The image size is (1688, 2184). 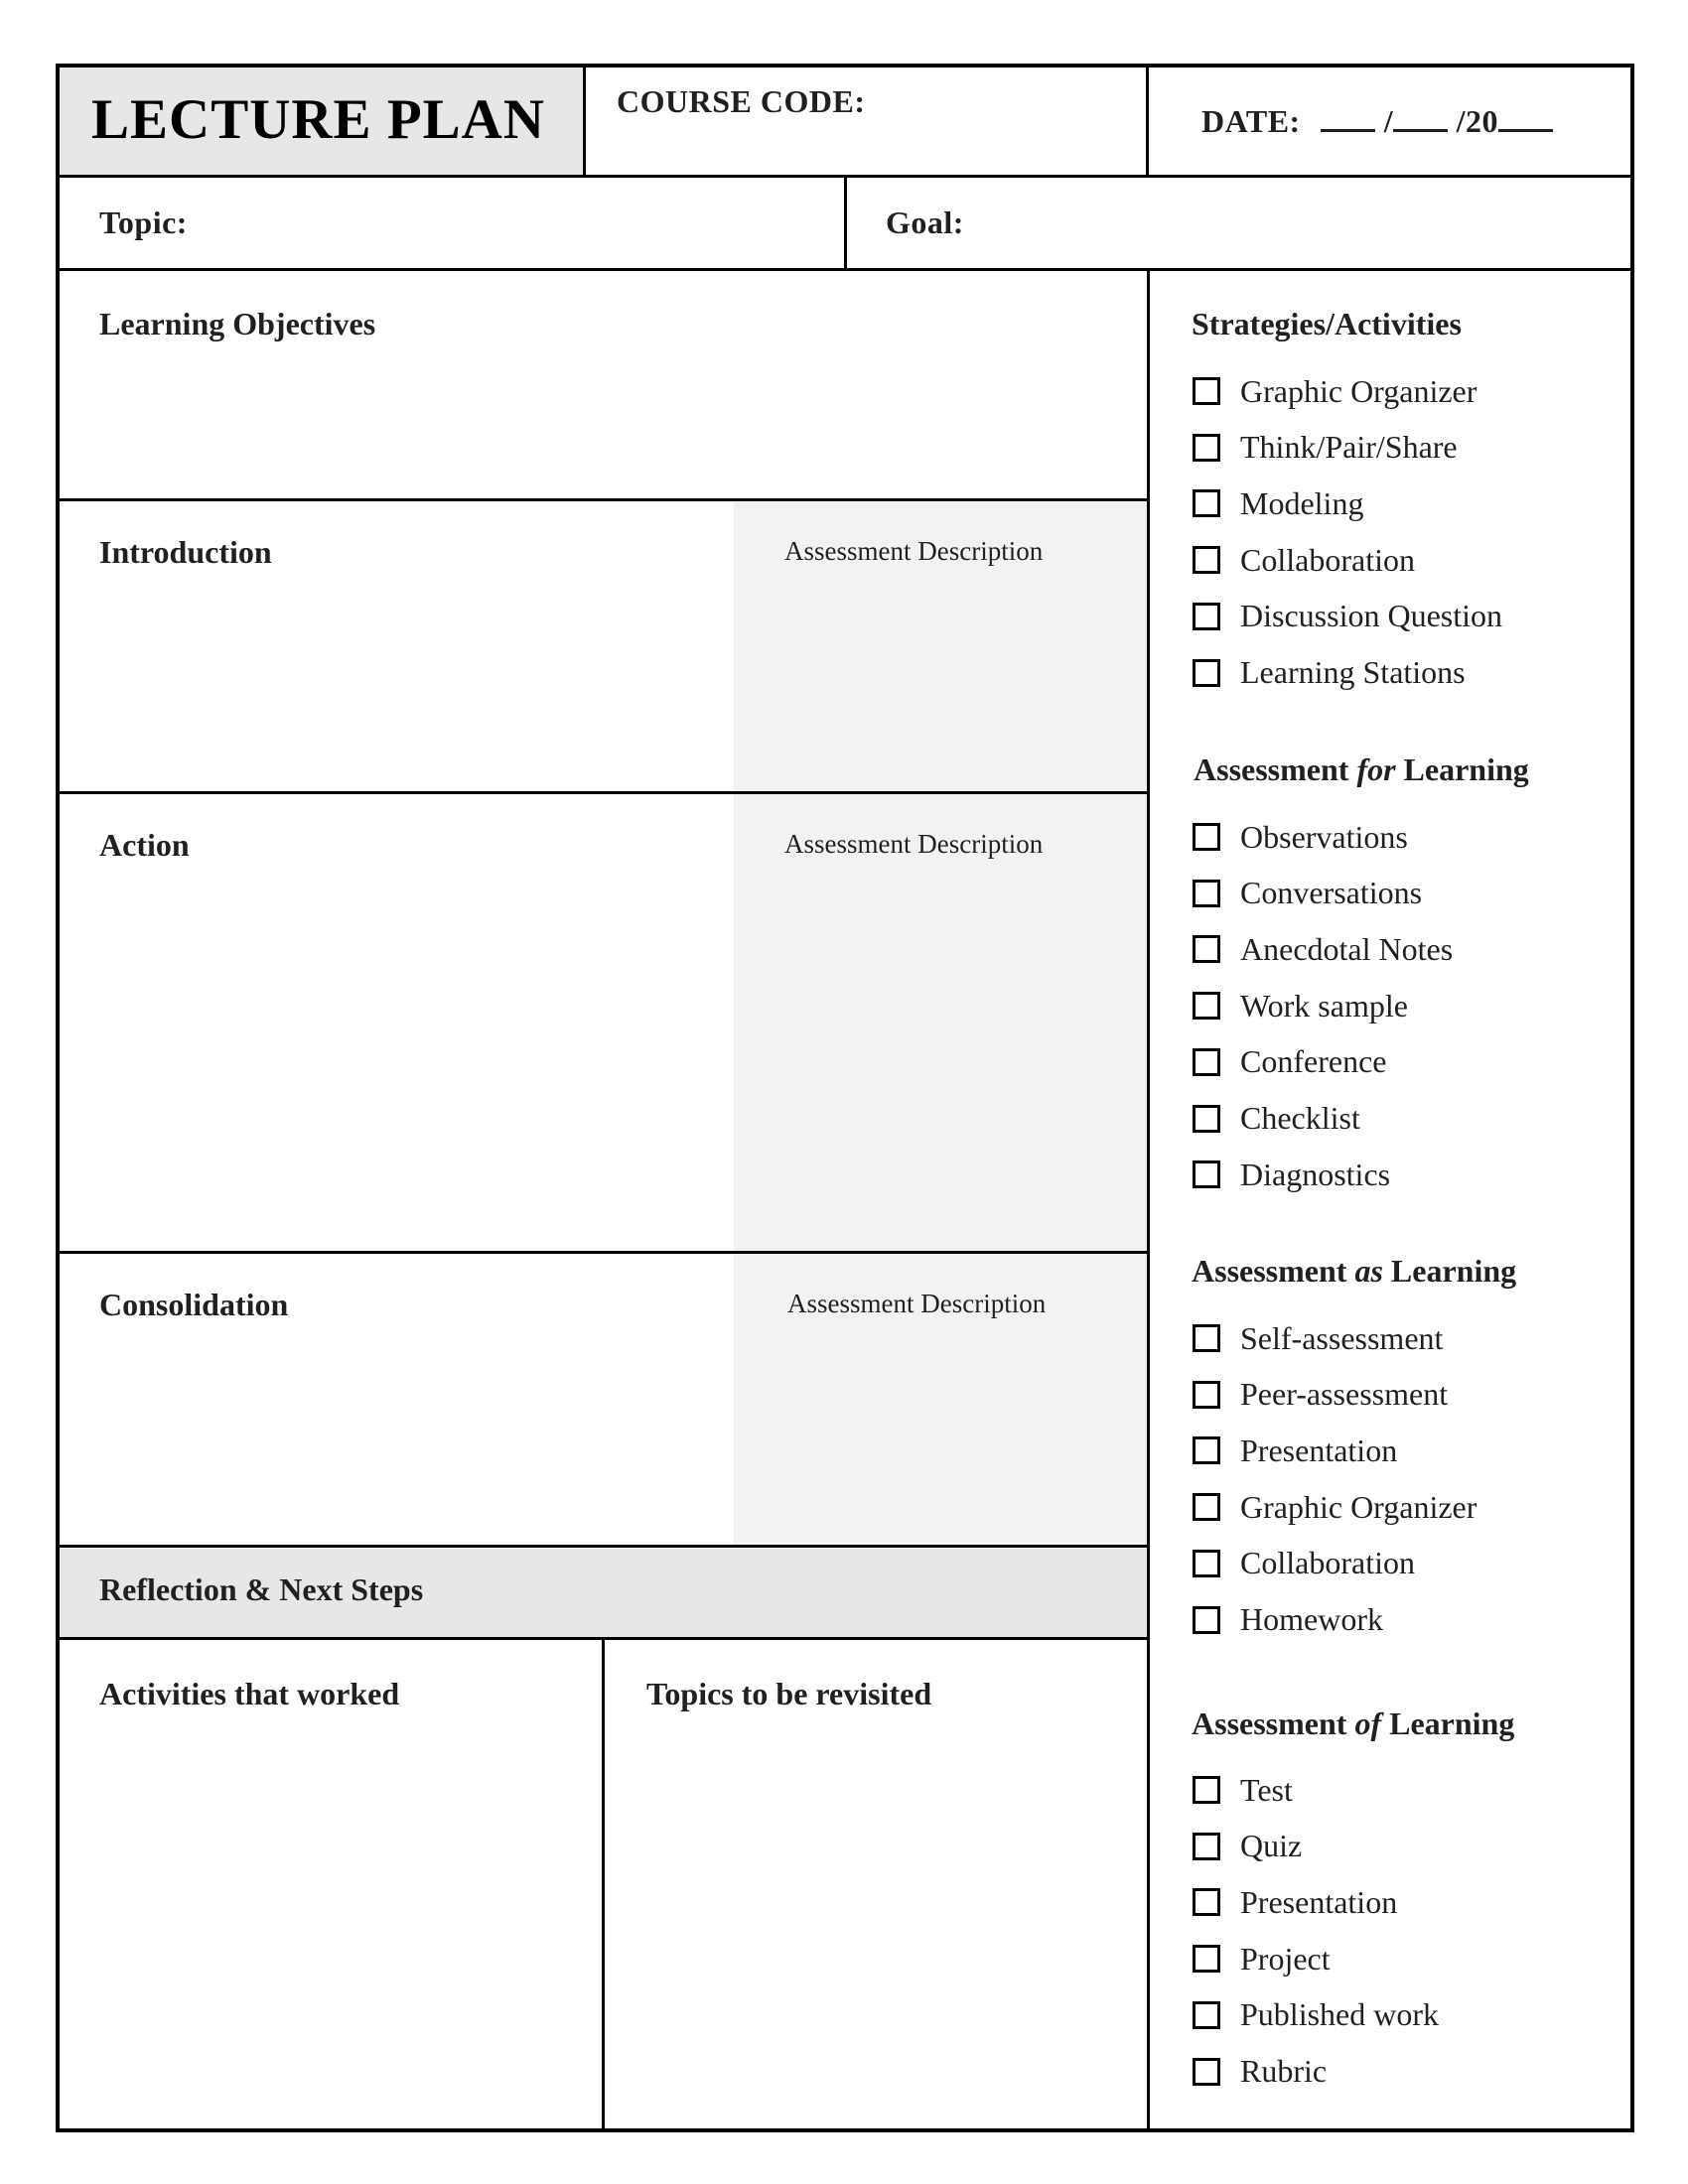 What do you see at coordinates (601, 421) in the screenshot?
I see `learning-objectives-field` at bounding box center [601, 421].